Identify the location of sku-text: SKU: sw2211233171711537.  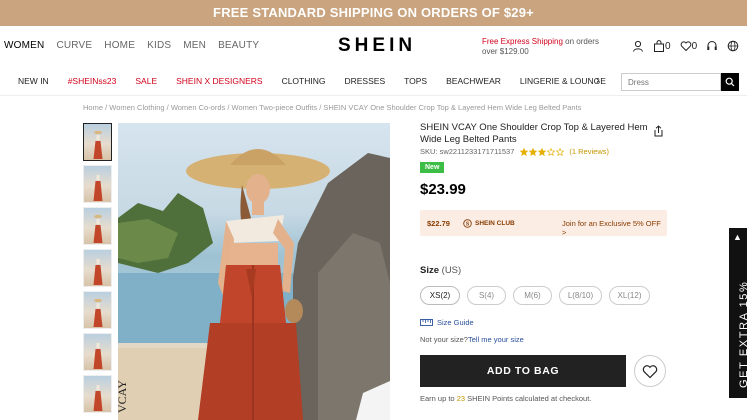
(467, 151).